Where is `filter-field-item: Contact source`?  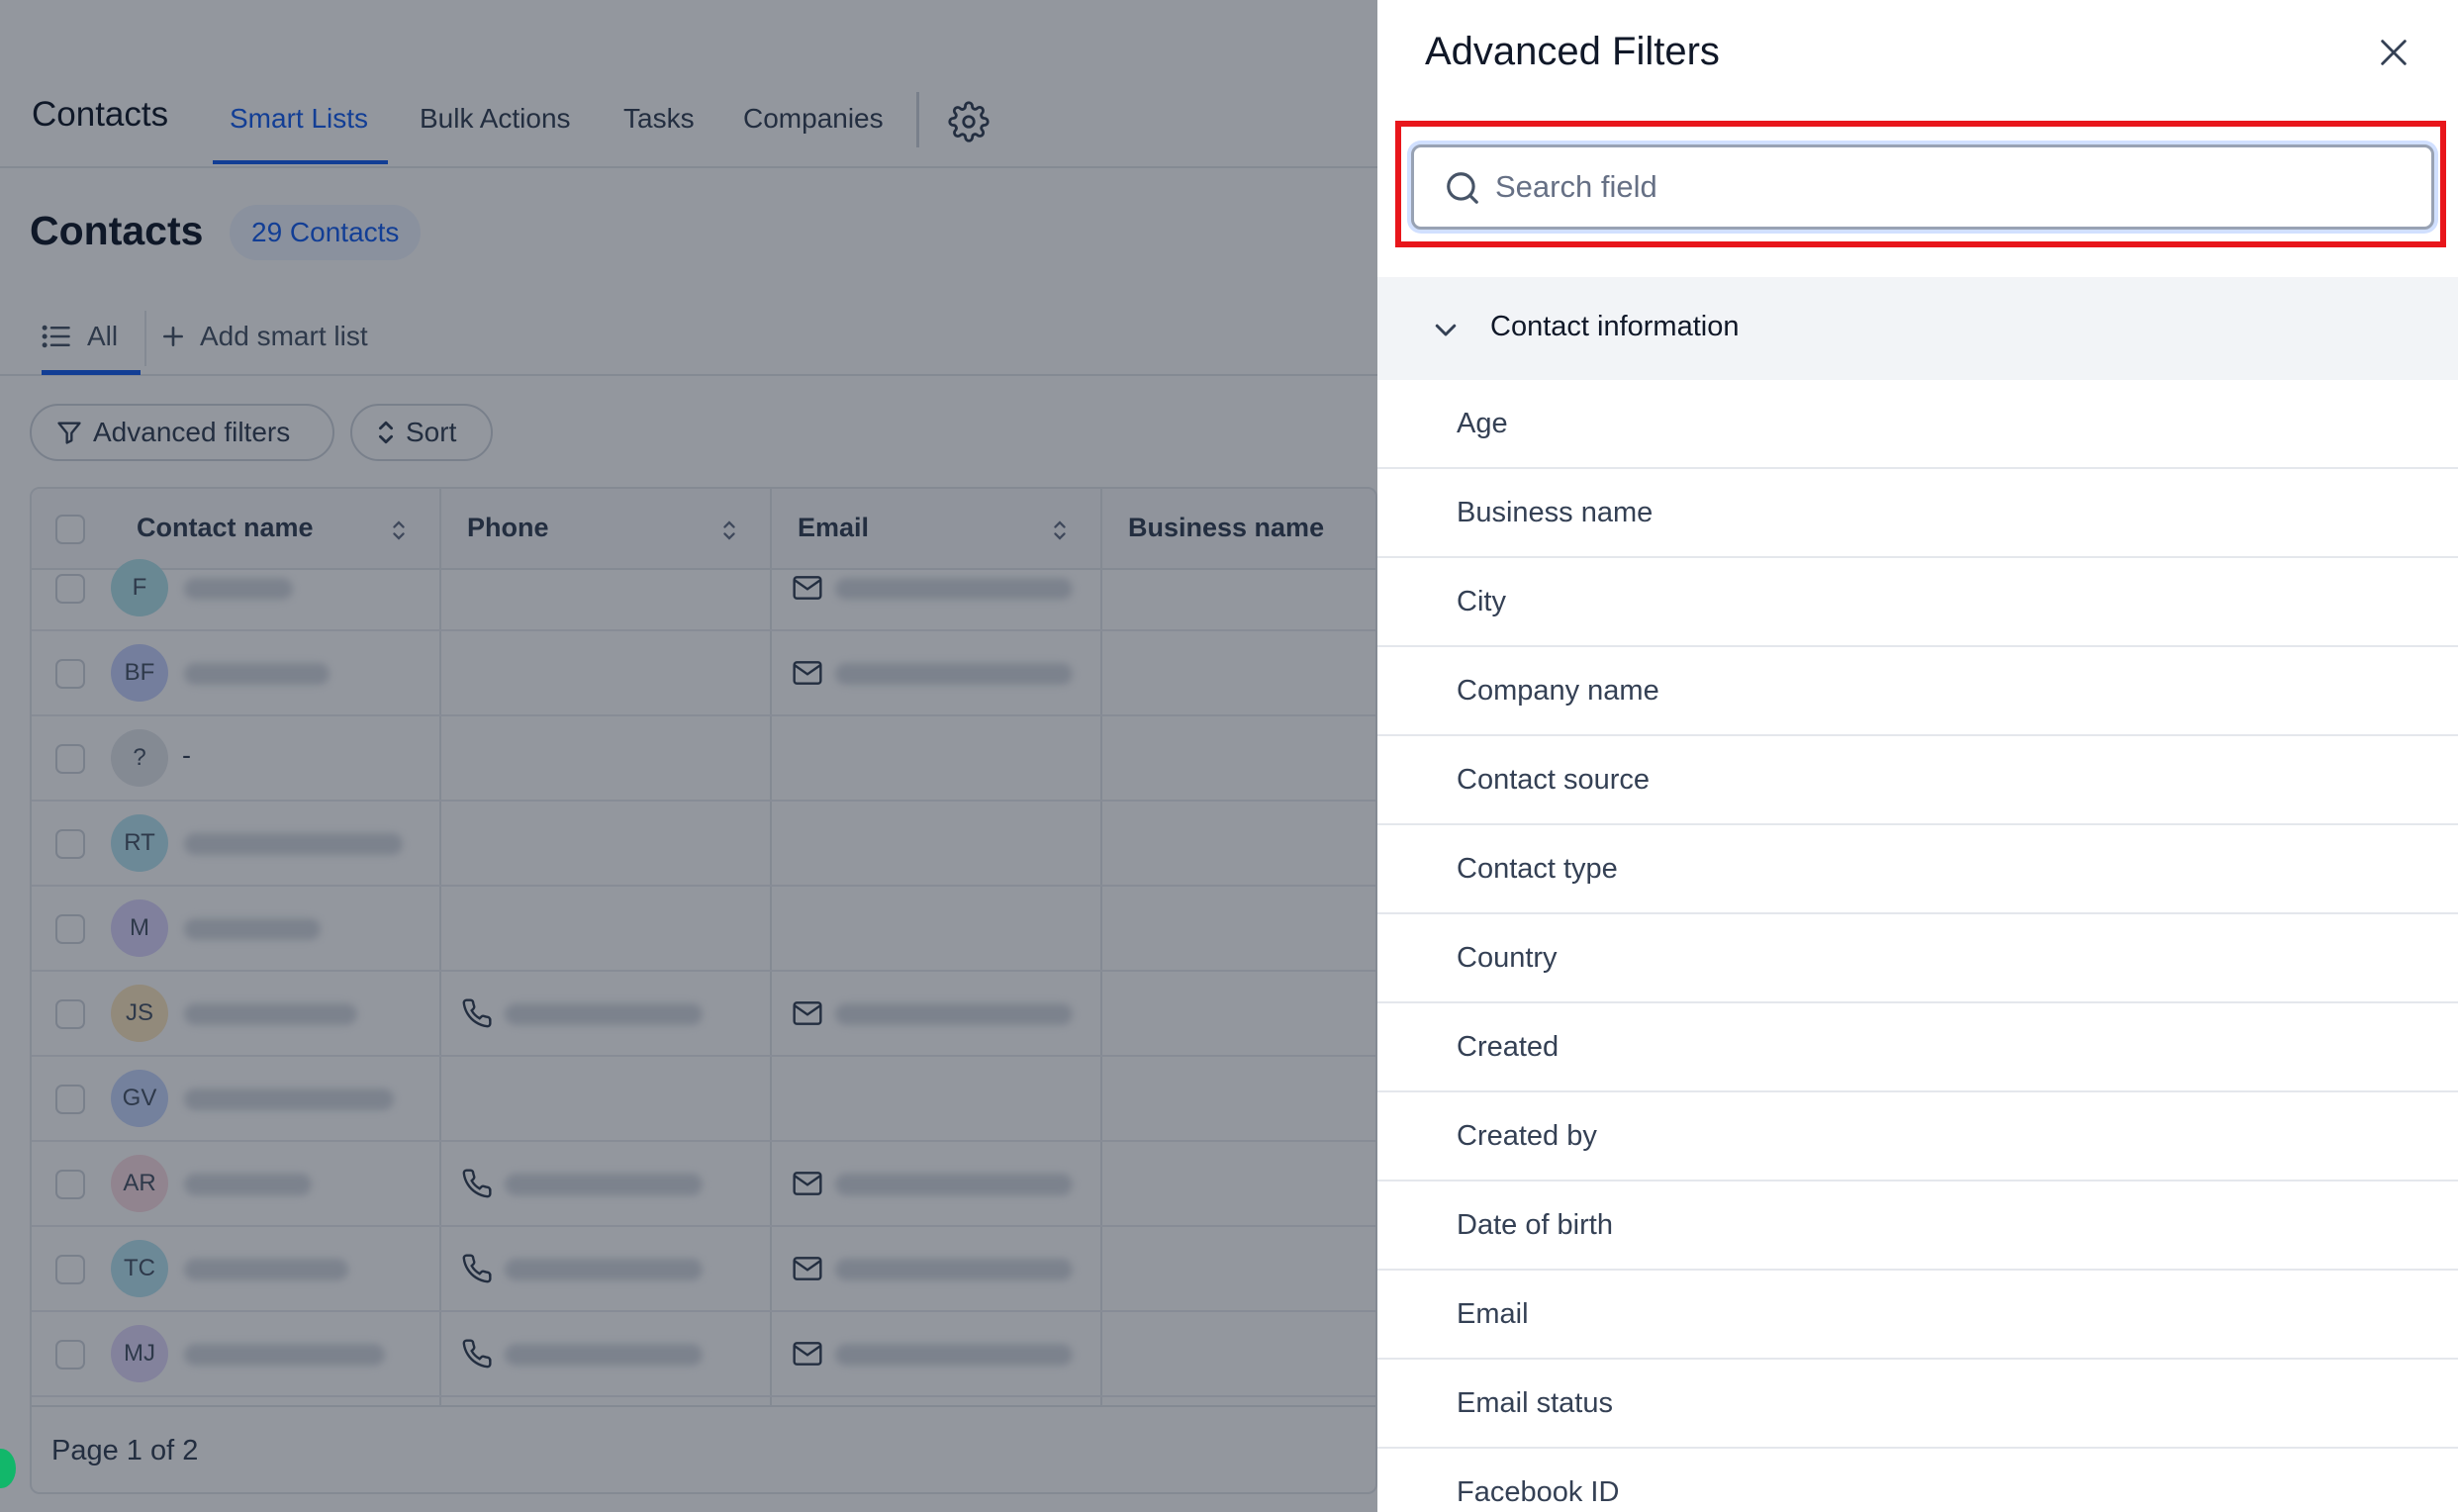
filter-field-item: Contact source is located at coordinates (1918, 781).